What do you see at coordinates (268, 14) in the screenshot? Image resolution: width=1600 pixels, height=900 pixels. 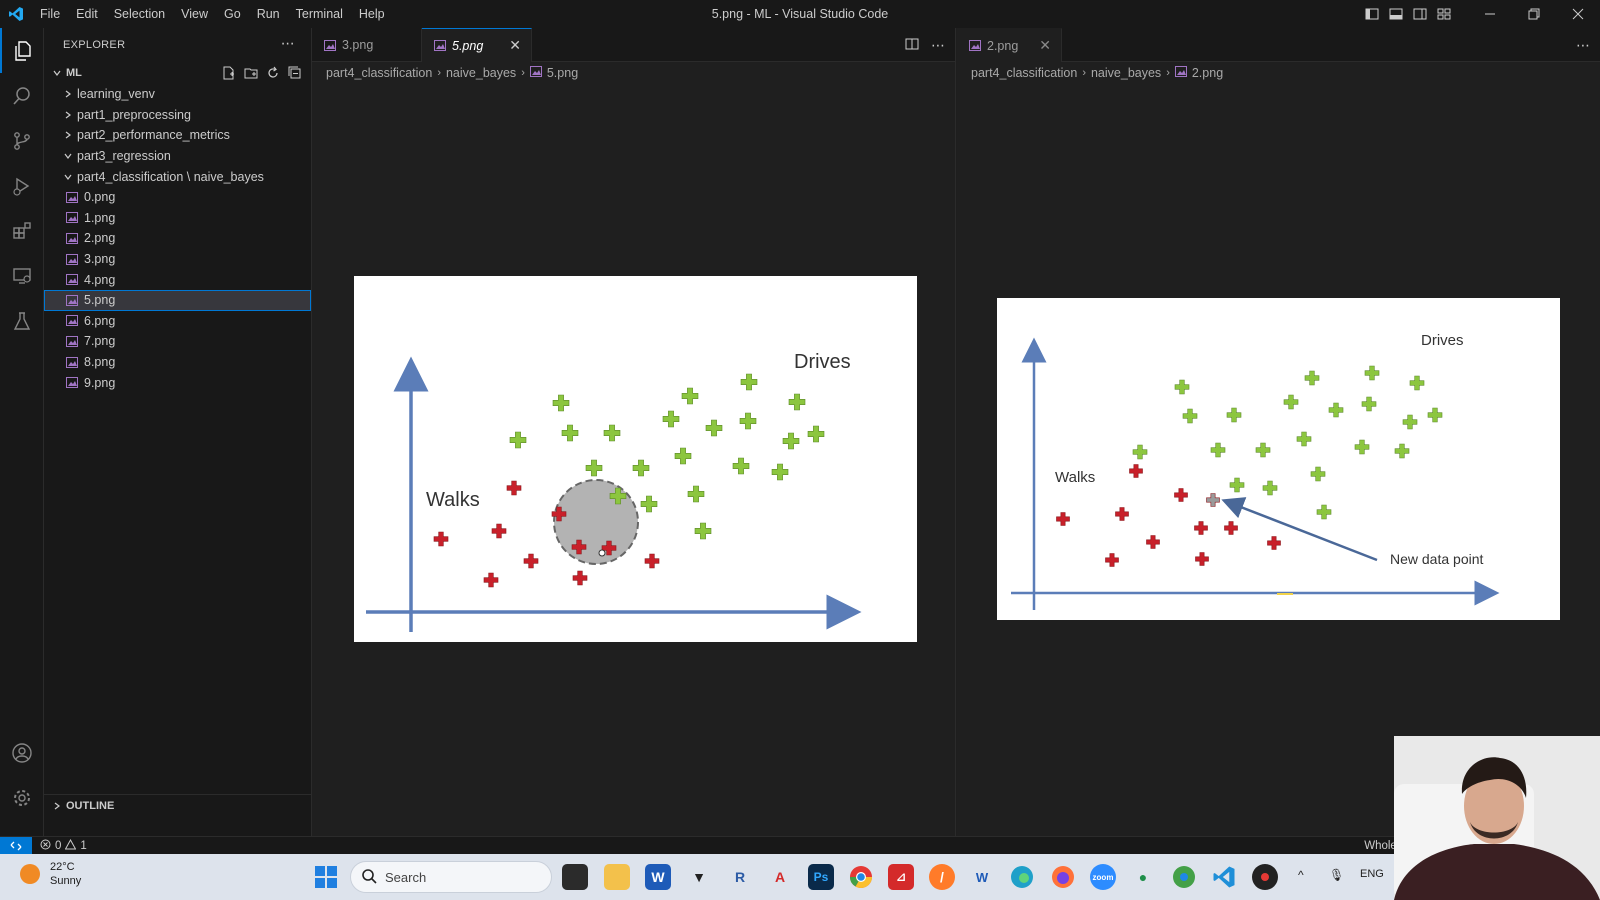 I see `menu-run: Run` at bounding box center [268, 14].